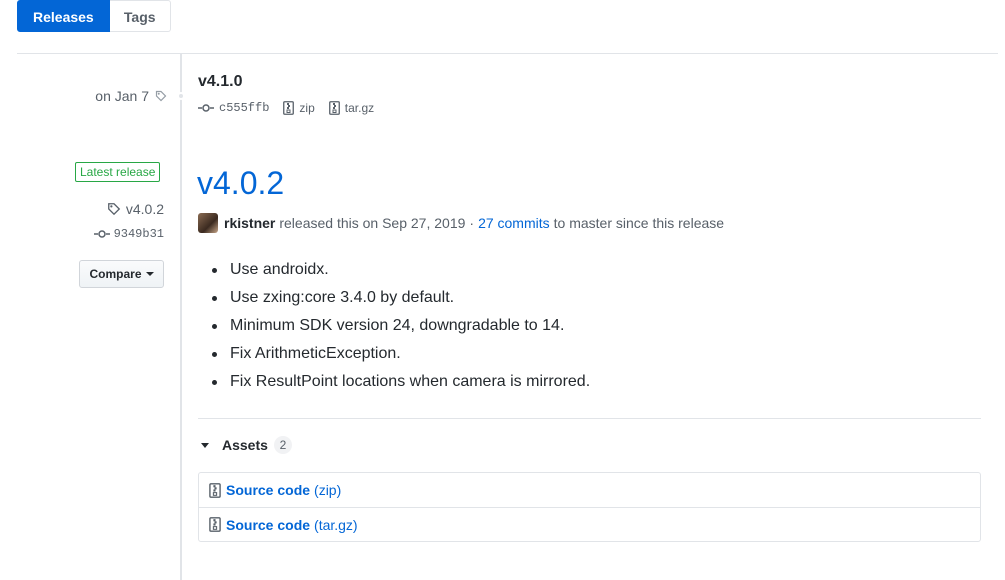 The height and width of the screenshot is (580, 1005). I want to click on previous-release-date-text: on Jan 7, so click(122, 96).